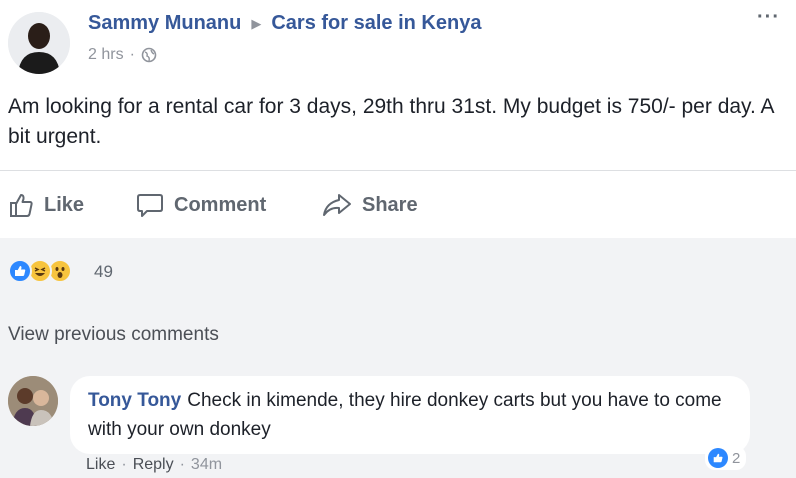 This screenshot has height=478, width=796. Describe the element at coordinates (736, 458) in the screenshot. I see `comment-reaction-count: 2` at that location.